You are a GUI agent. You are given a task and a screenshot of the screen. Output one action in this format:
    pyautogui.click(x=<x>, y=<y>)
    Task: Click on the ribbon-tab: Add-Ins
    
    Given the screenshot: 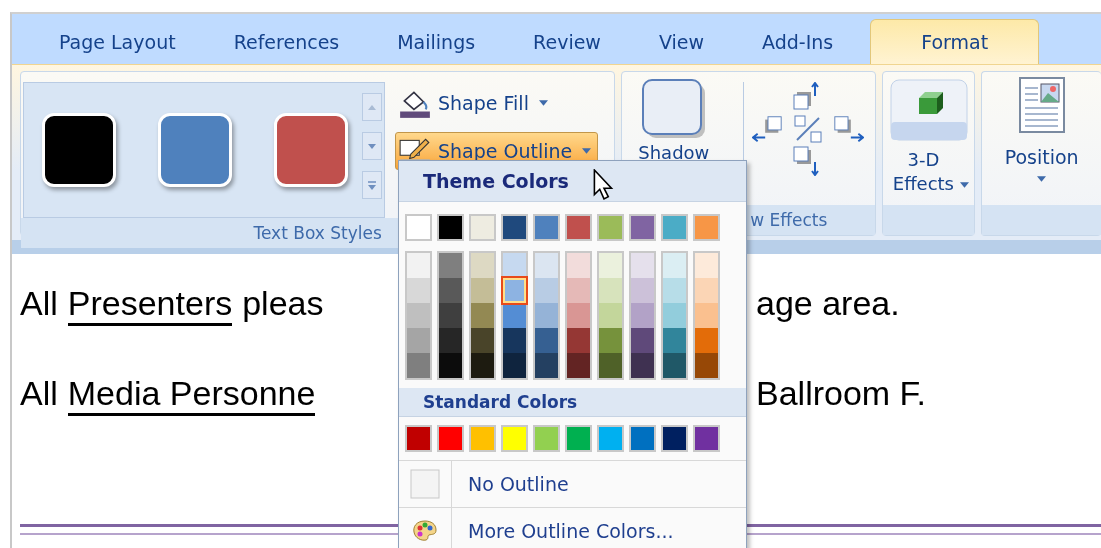 What is the action you would take?
    pyautogui.click(x=798, y=42)
    